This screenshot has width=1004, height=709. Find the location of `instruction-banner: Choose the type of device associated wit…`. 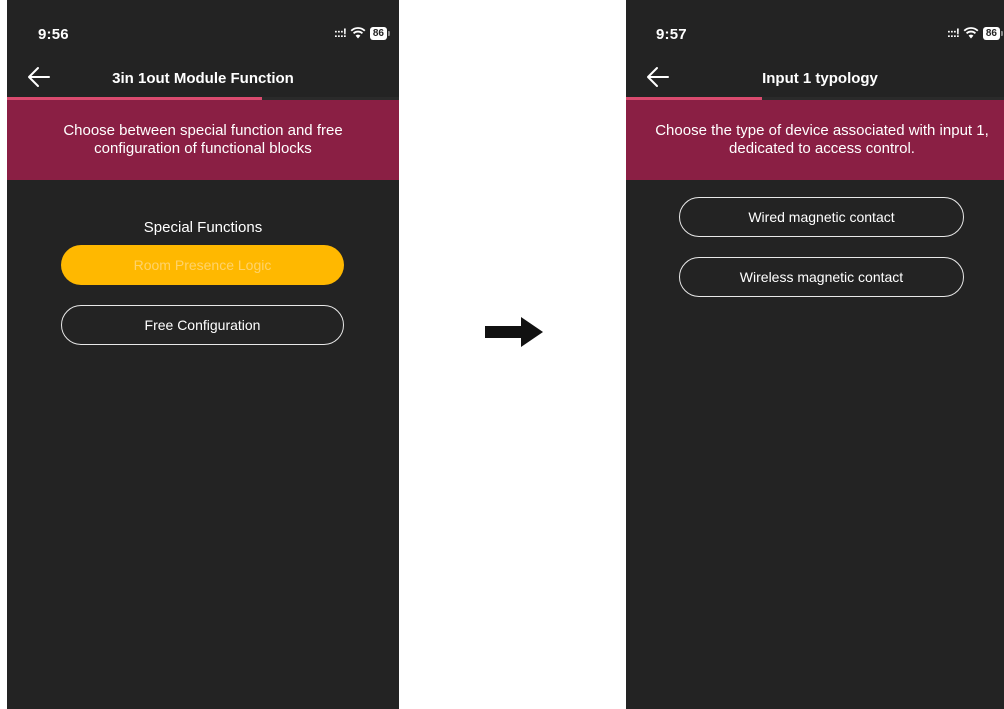

instruction-banner: Choose the type of device associated wit… is located at coordinates (815, 140).